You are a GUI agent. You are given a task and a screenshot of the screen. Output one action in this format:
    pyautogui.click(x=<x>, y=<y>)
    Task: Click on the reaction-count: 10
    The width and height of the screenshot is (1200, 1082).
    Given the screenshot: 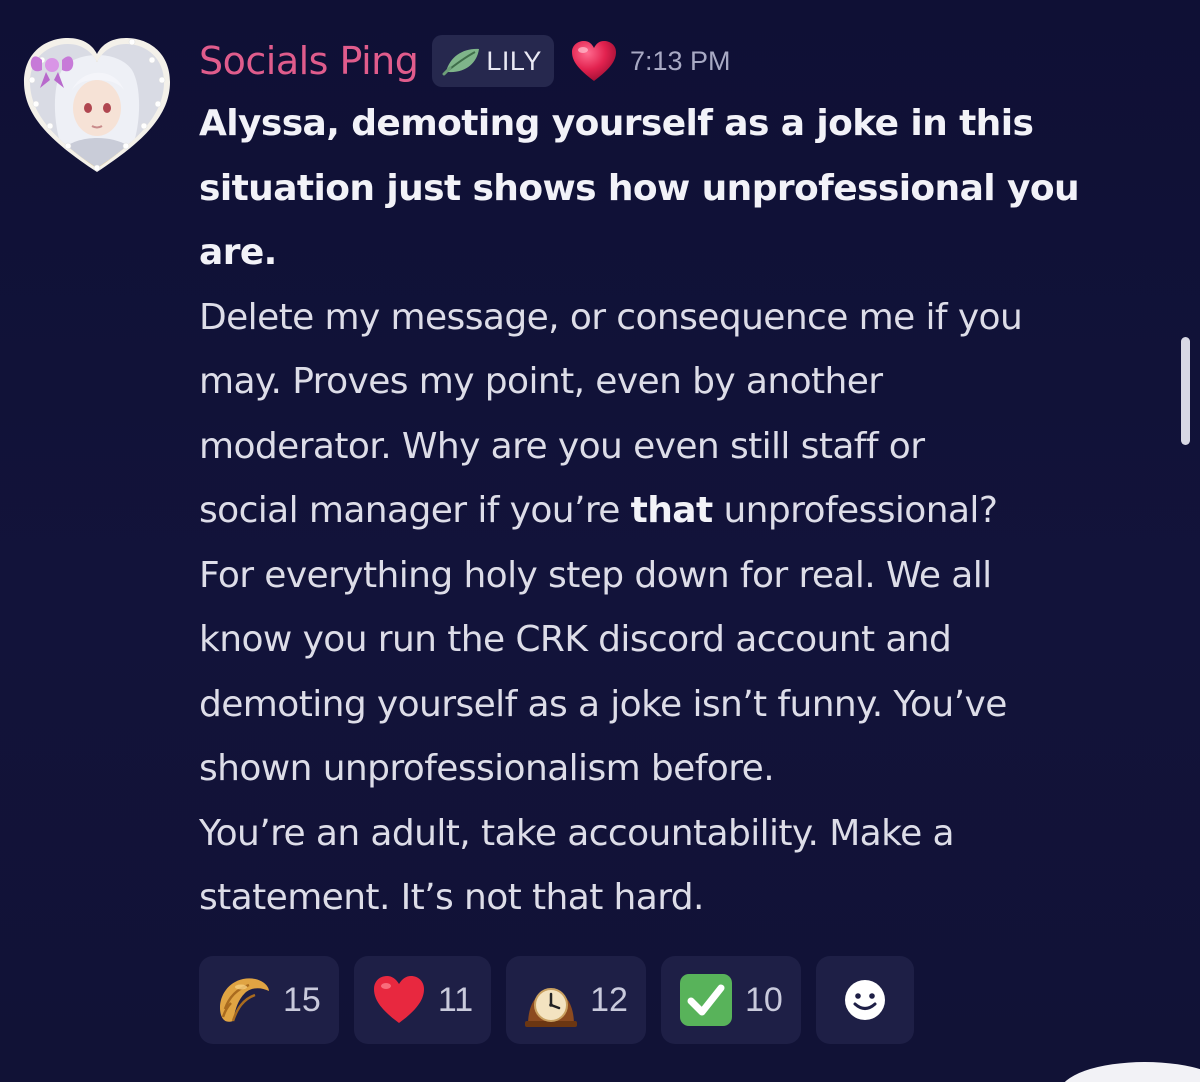 What is the action you would take?
    pyautogui.click(x=763, y=999)
    